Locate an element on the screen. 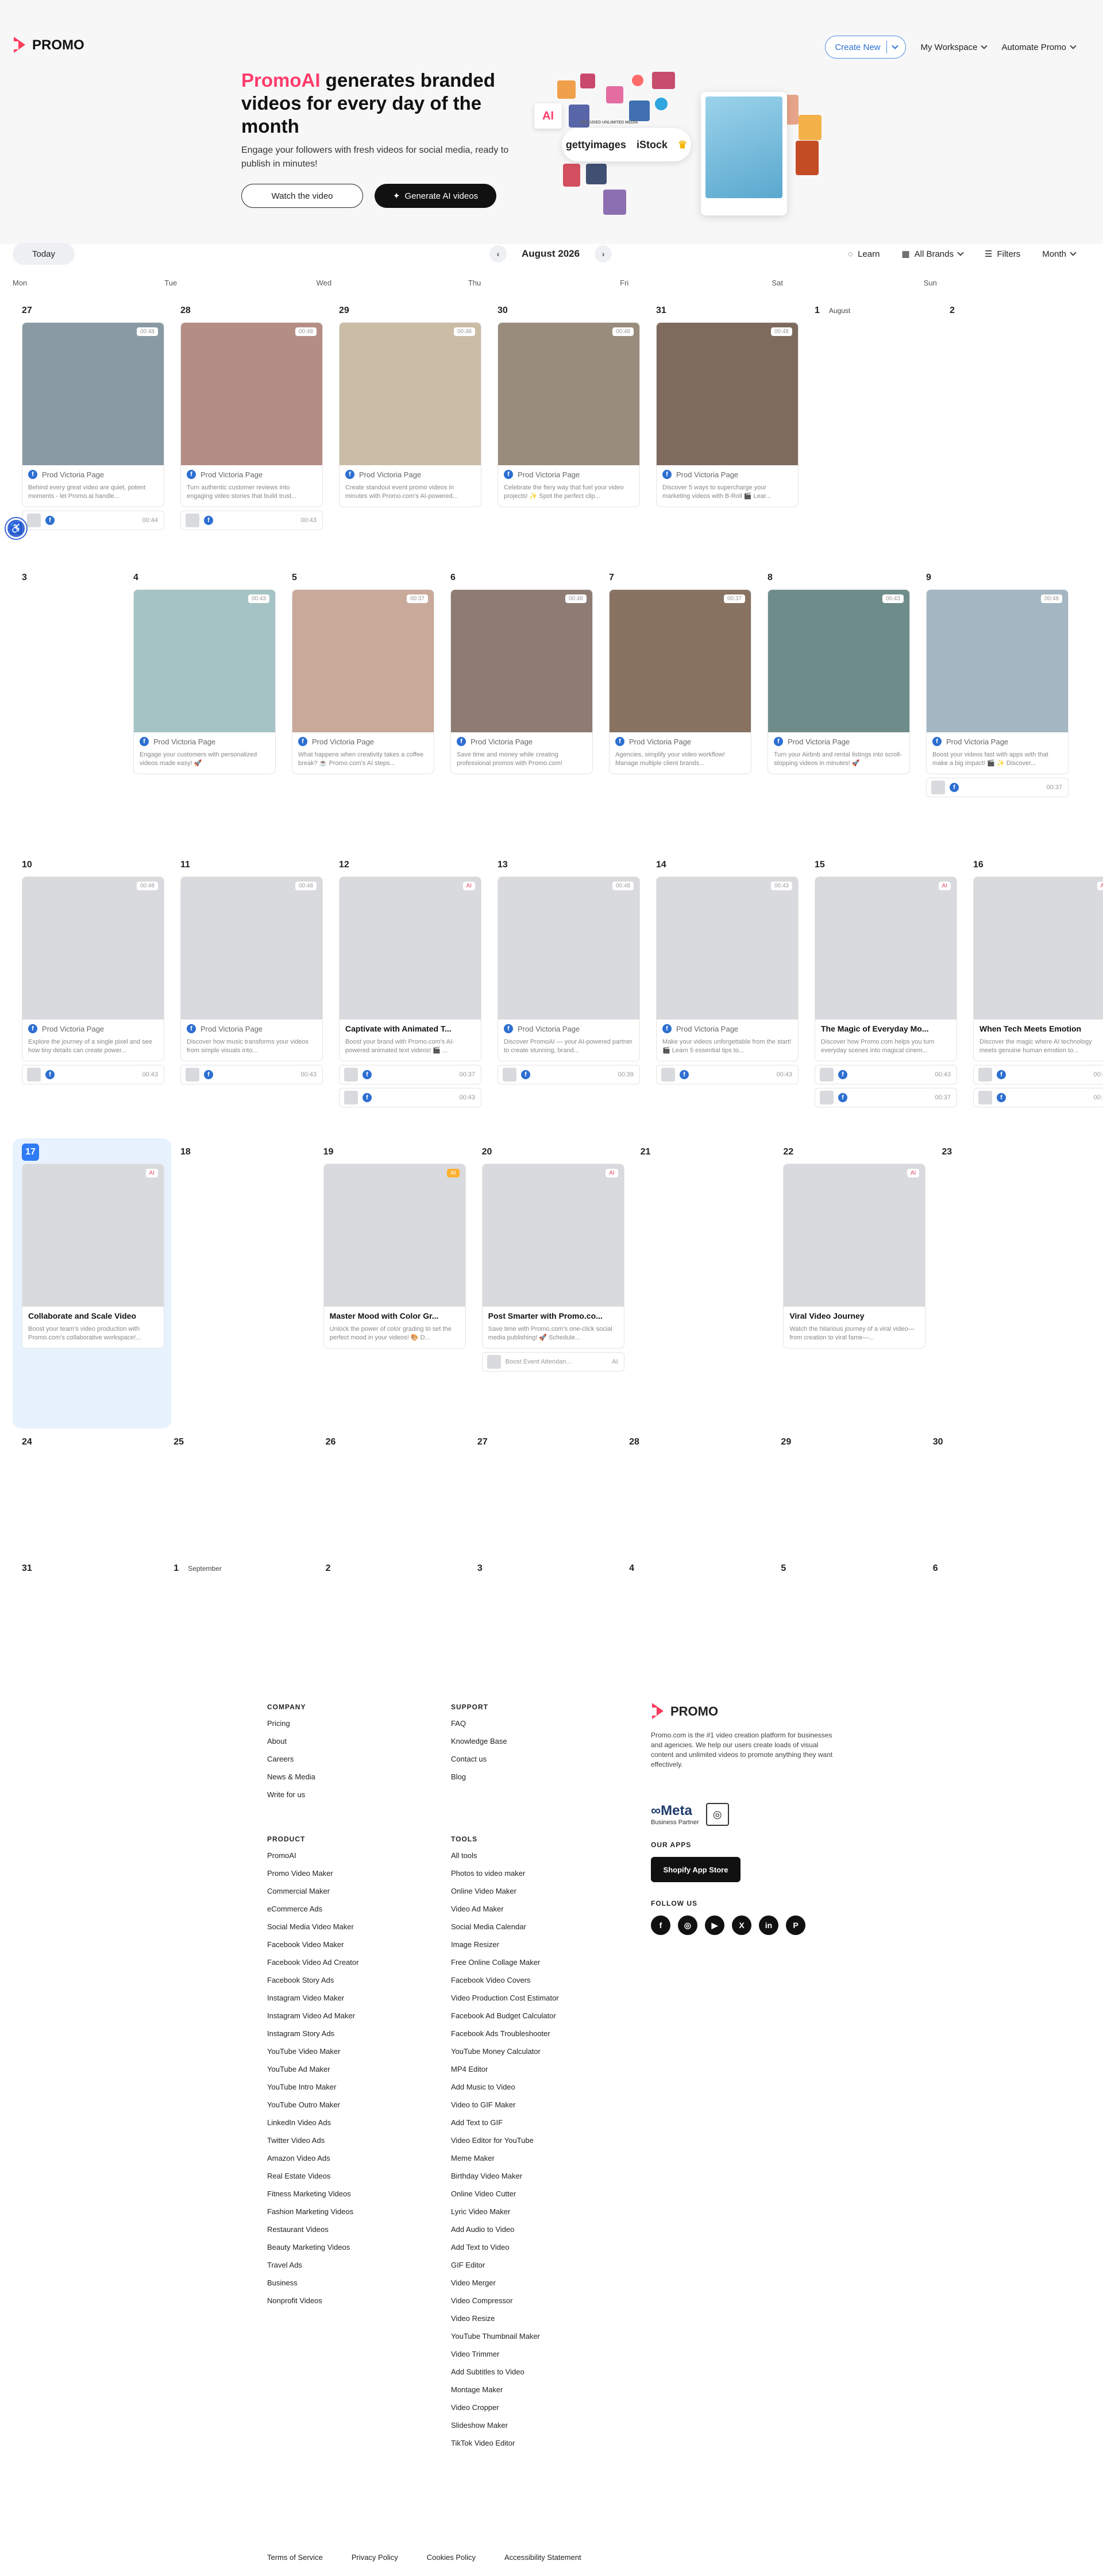  day-cell: 31 is located at coordinates (88, 1618).